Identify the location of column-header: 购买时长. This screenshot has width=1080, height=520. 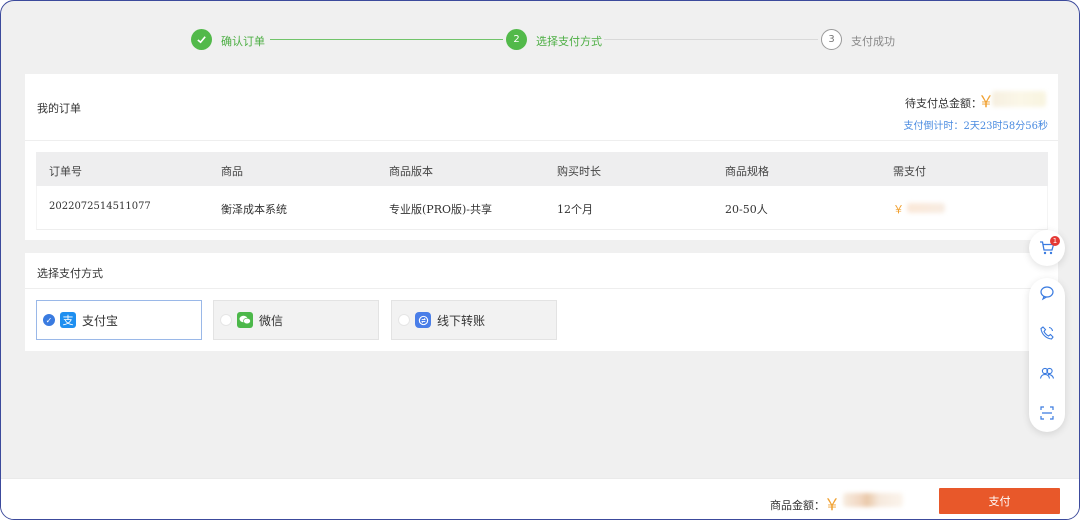
(579, 171).